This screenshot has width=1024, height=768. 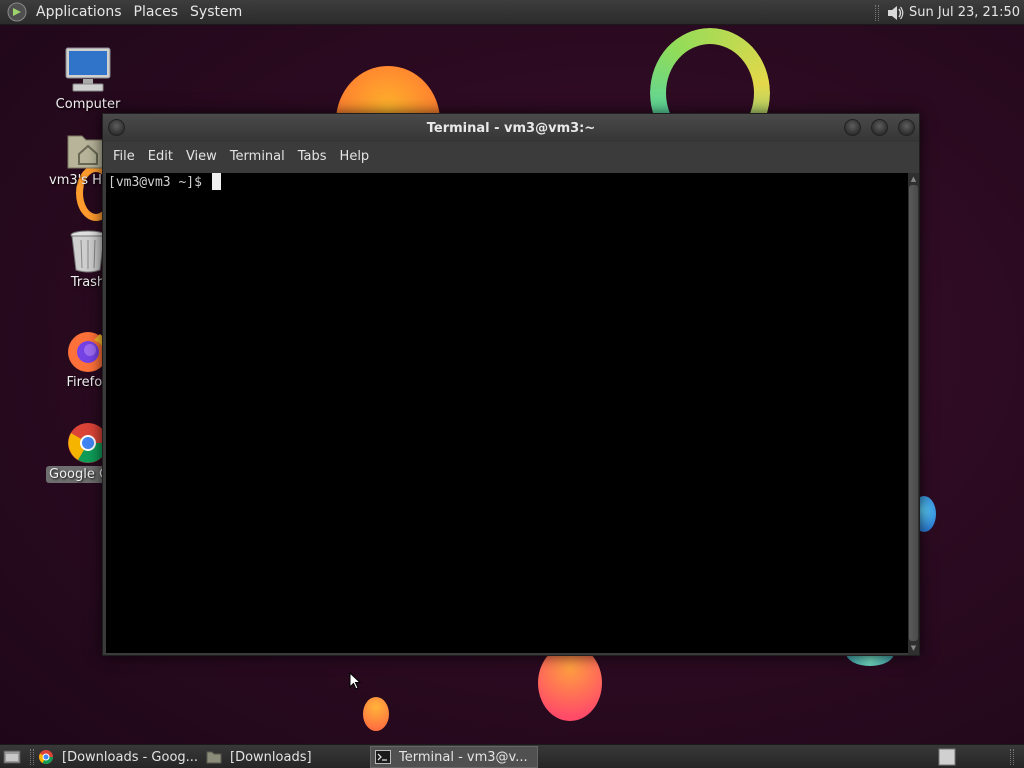 What do you see at coordinates (906, 127) in the screenshot?
I see `close-icon` at bounding box center [906, 127].